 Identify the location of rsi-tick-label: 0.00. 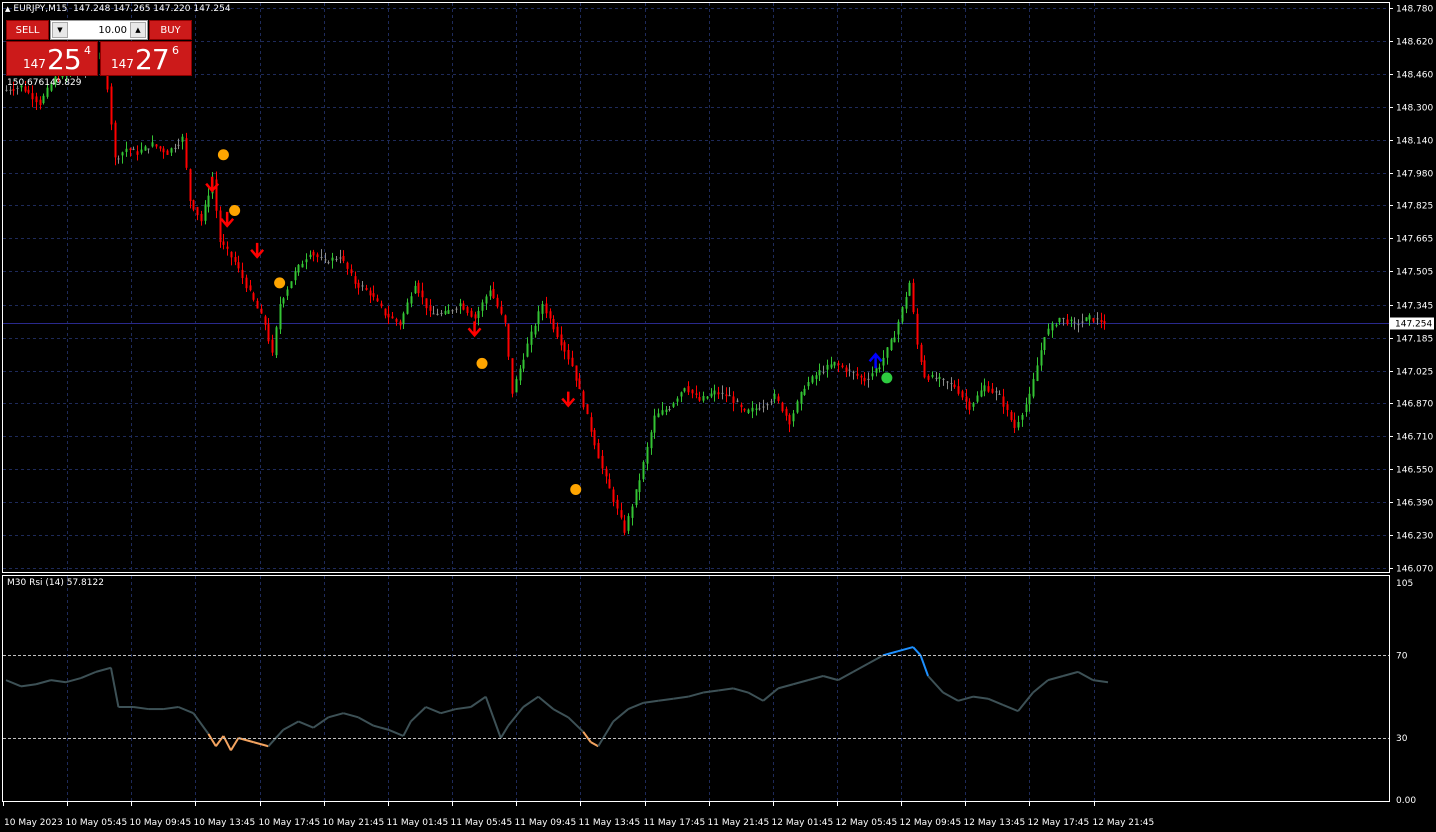
(1406, 801).